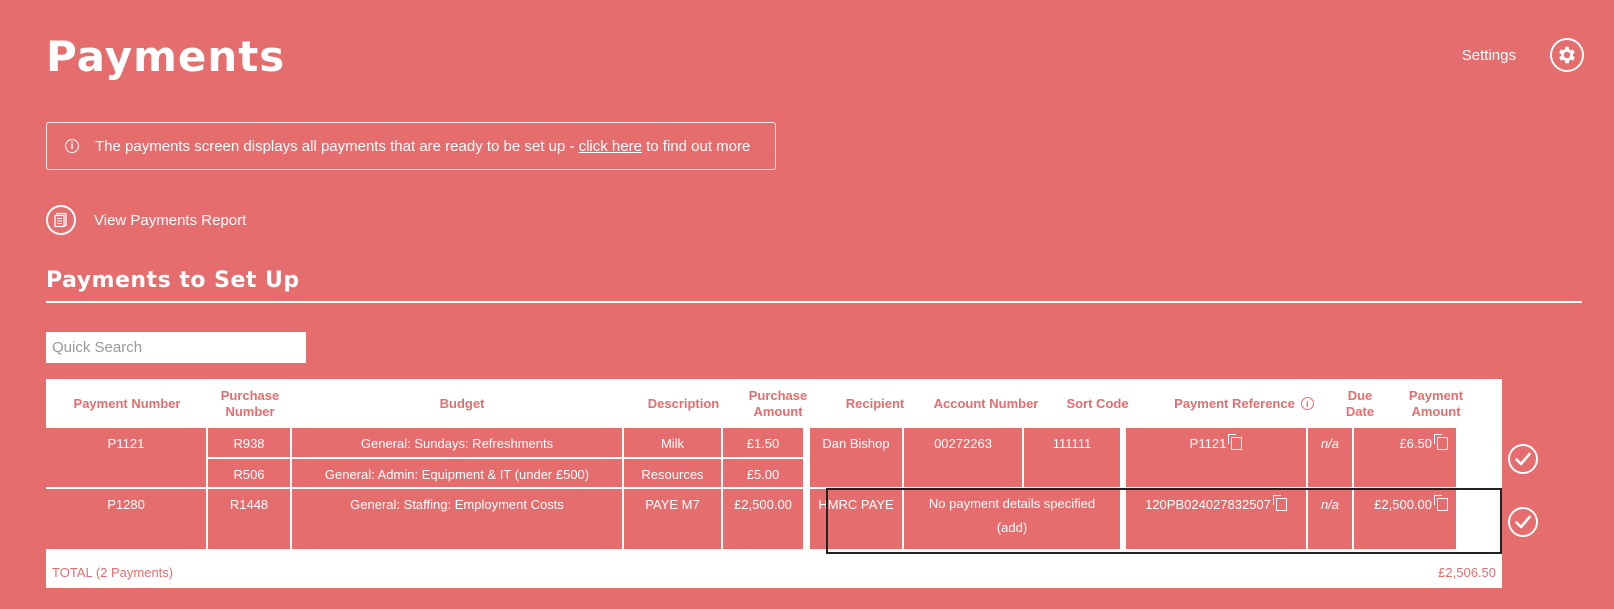 The width and height of the screenshot is (1614, 609). I want to click on page-title: Payments, so click(166, 56).